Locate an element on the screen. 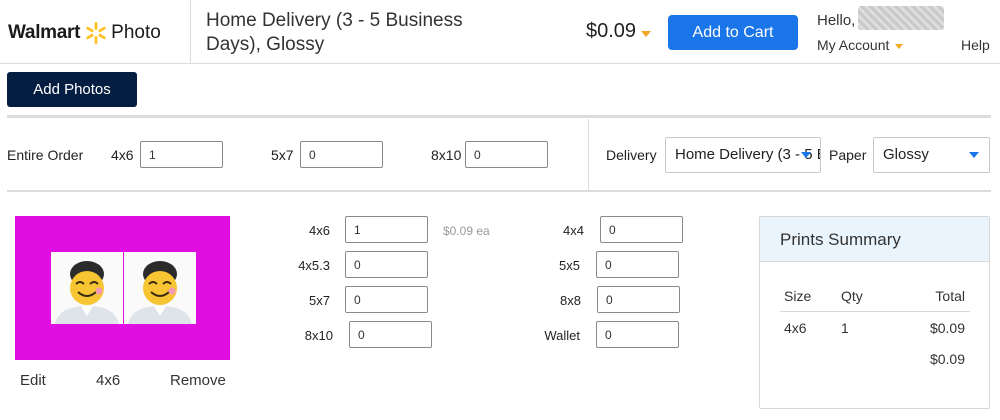  user-name-blurred is located at coordinates (901, 18).